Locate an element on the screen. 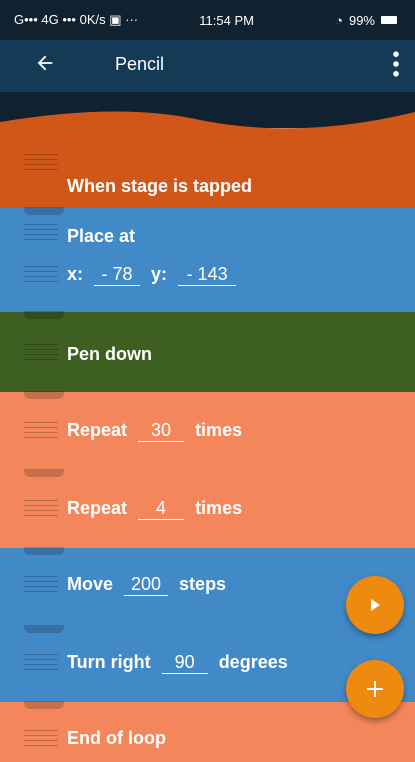  status-bar: G••• 4G ••• 0K/s ▣ ··· 11:54 PM ◔ 99% is located at coordinates (207, 20).